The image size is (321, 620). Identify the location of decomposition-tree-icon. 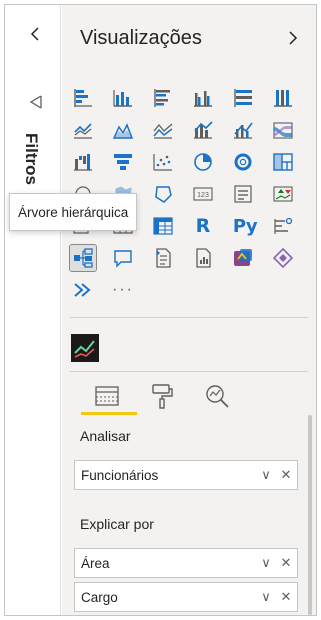
(83, 258).